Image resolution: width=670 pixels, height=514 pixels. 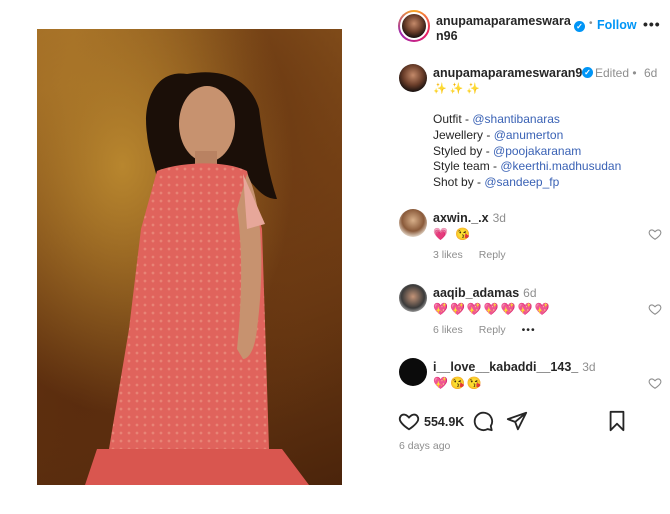 What do you see at coordinates (413, 78) in the screenshot?
I see `caption-author-avatar` at bounding box center [413, 78].